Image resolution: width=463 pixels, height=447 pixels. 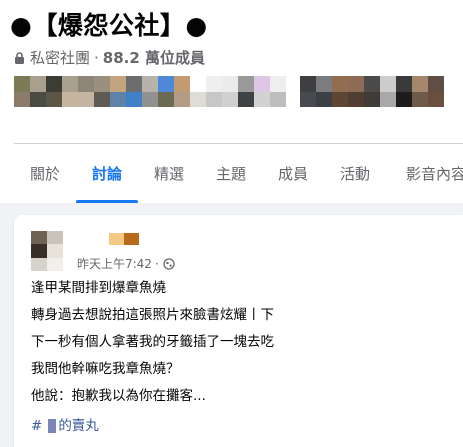 What do you see at coordinates (78, 426) in the screenshot?
I see `hashtag-text: 的賣丸` at bounding box center [78, 426].